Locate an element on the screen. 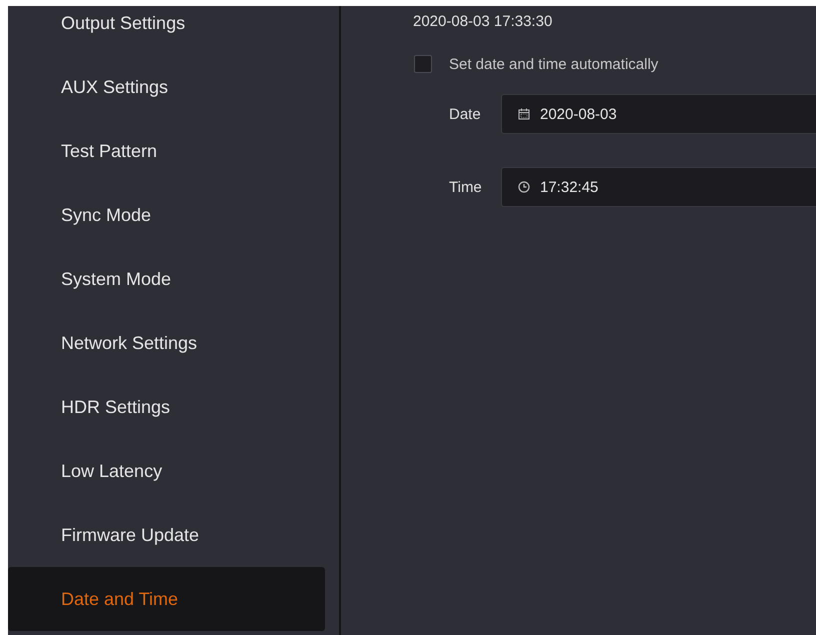  field-value: 17:32:45 is located at coordinates (569, 187).